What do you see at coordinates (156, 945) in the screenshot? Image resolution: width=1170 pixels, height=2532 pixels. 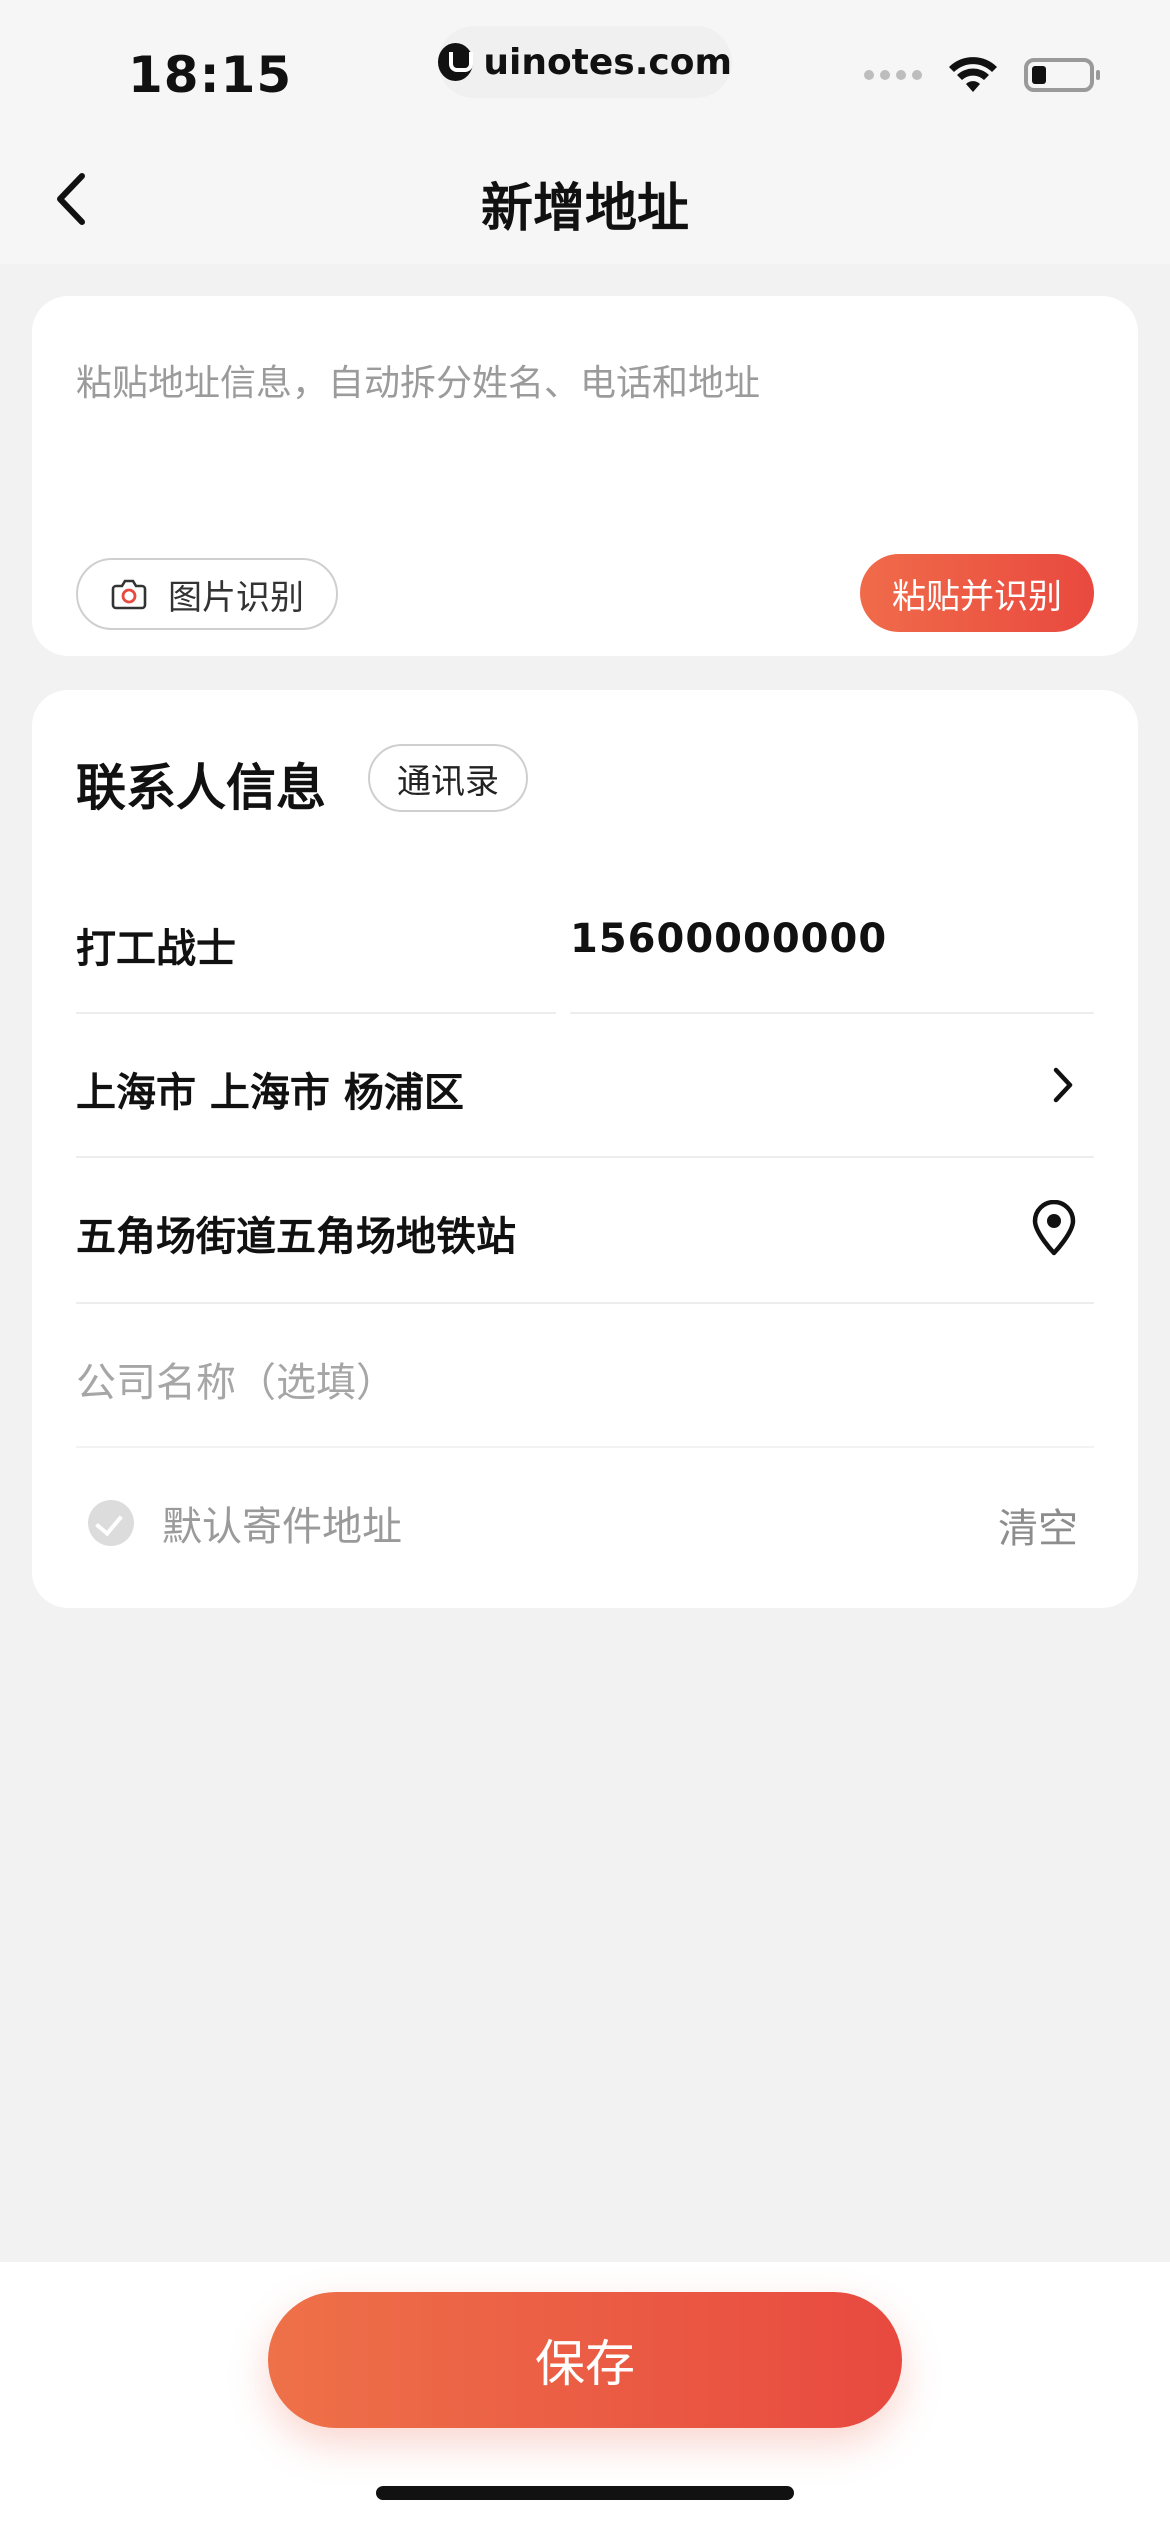 I see `name-field: 打工战士` at bounding box center [156, 945].